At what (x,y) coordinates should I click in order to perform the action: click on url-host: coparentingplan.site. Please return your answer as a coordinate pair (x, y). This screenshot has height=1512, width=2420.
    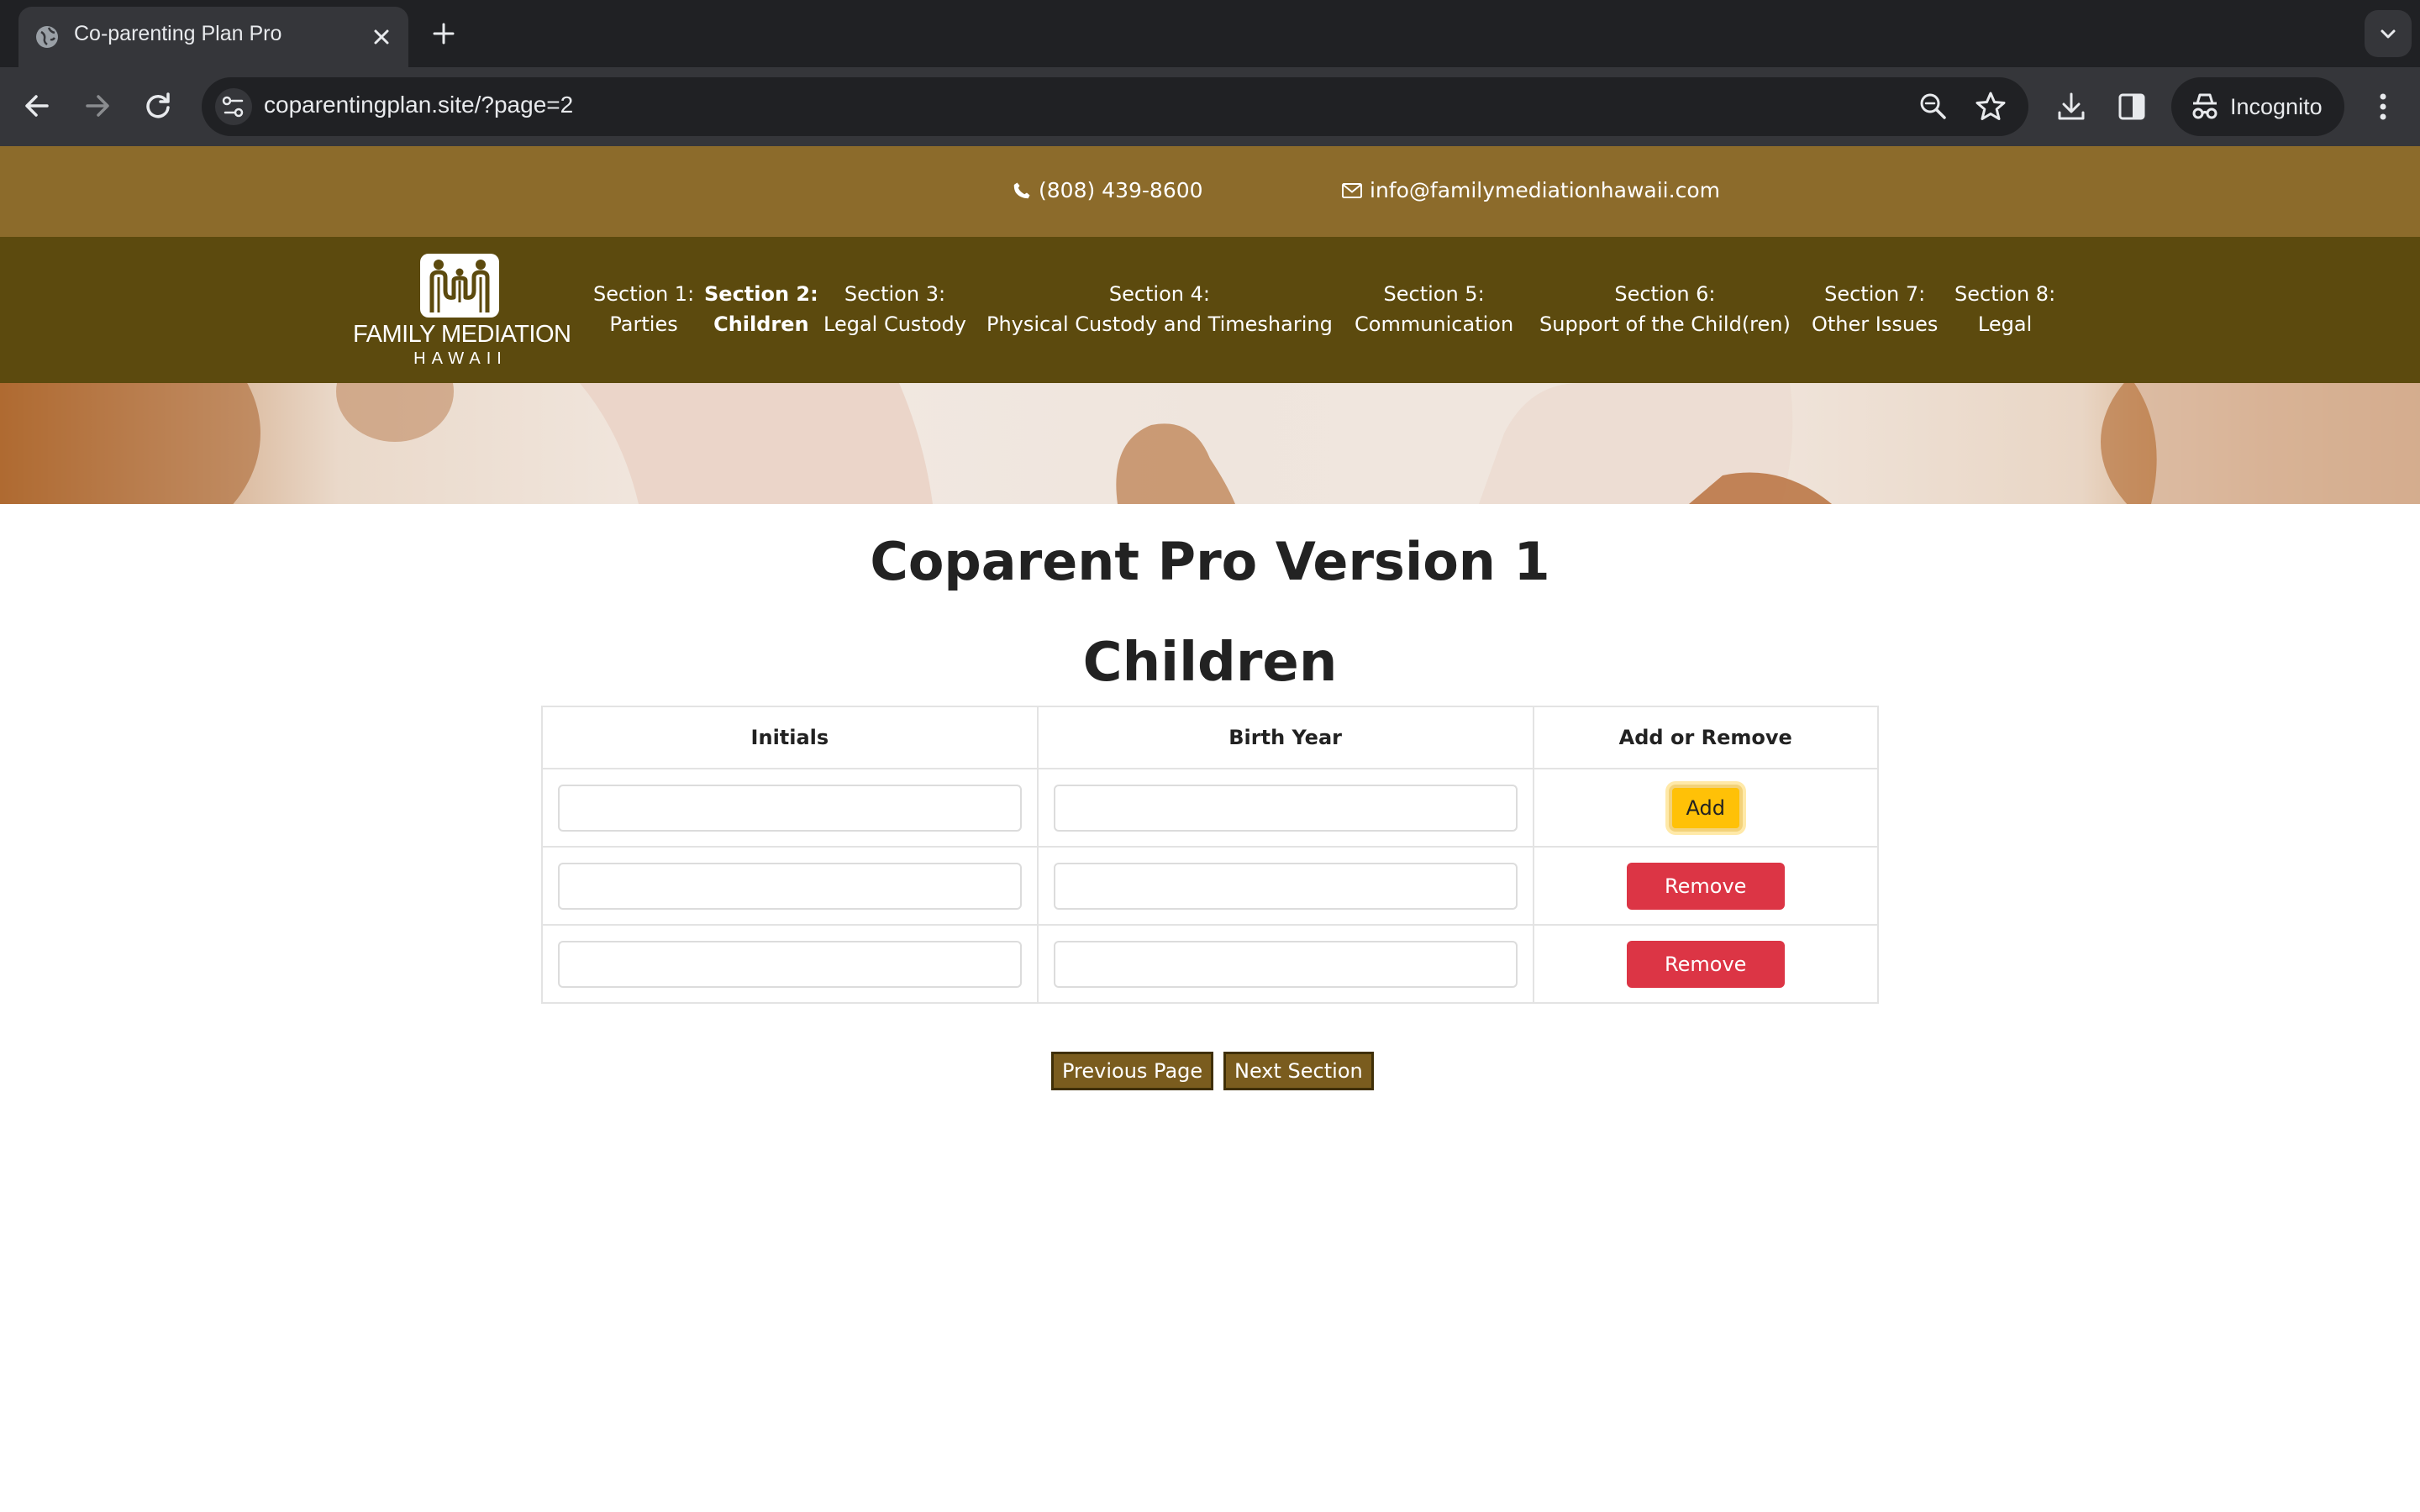
    Looking at the image, I should click on (369, 105).